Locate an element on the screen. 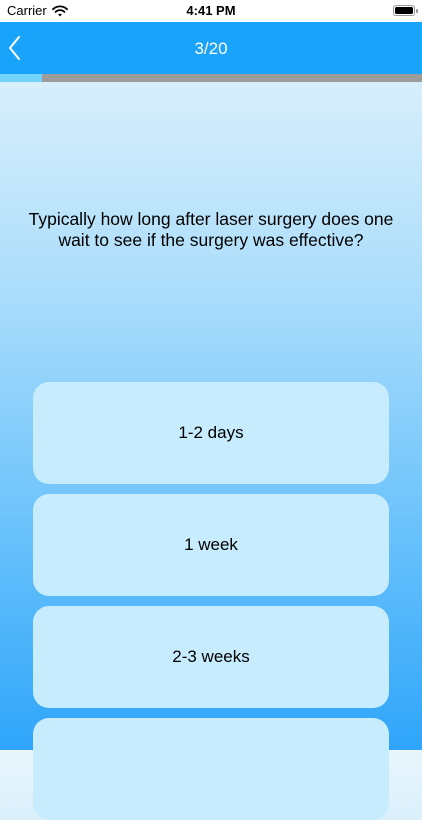 The width and height of the screenshot is (422, 820). answer-label: 2-3 weeks is located at coordinates (211, 656).